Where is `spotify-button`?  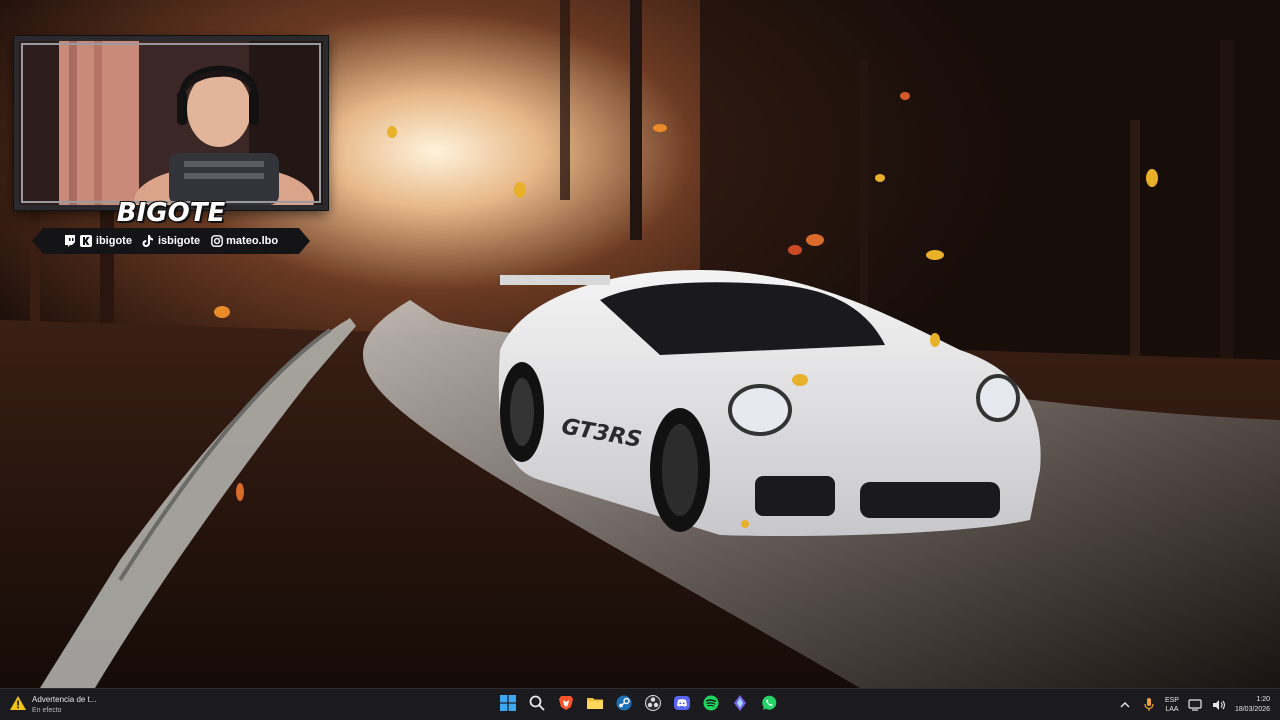
spotify-button is located at coordinates (711, 705).